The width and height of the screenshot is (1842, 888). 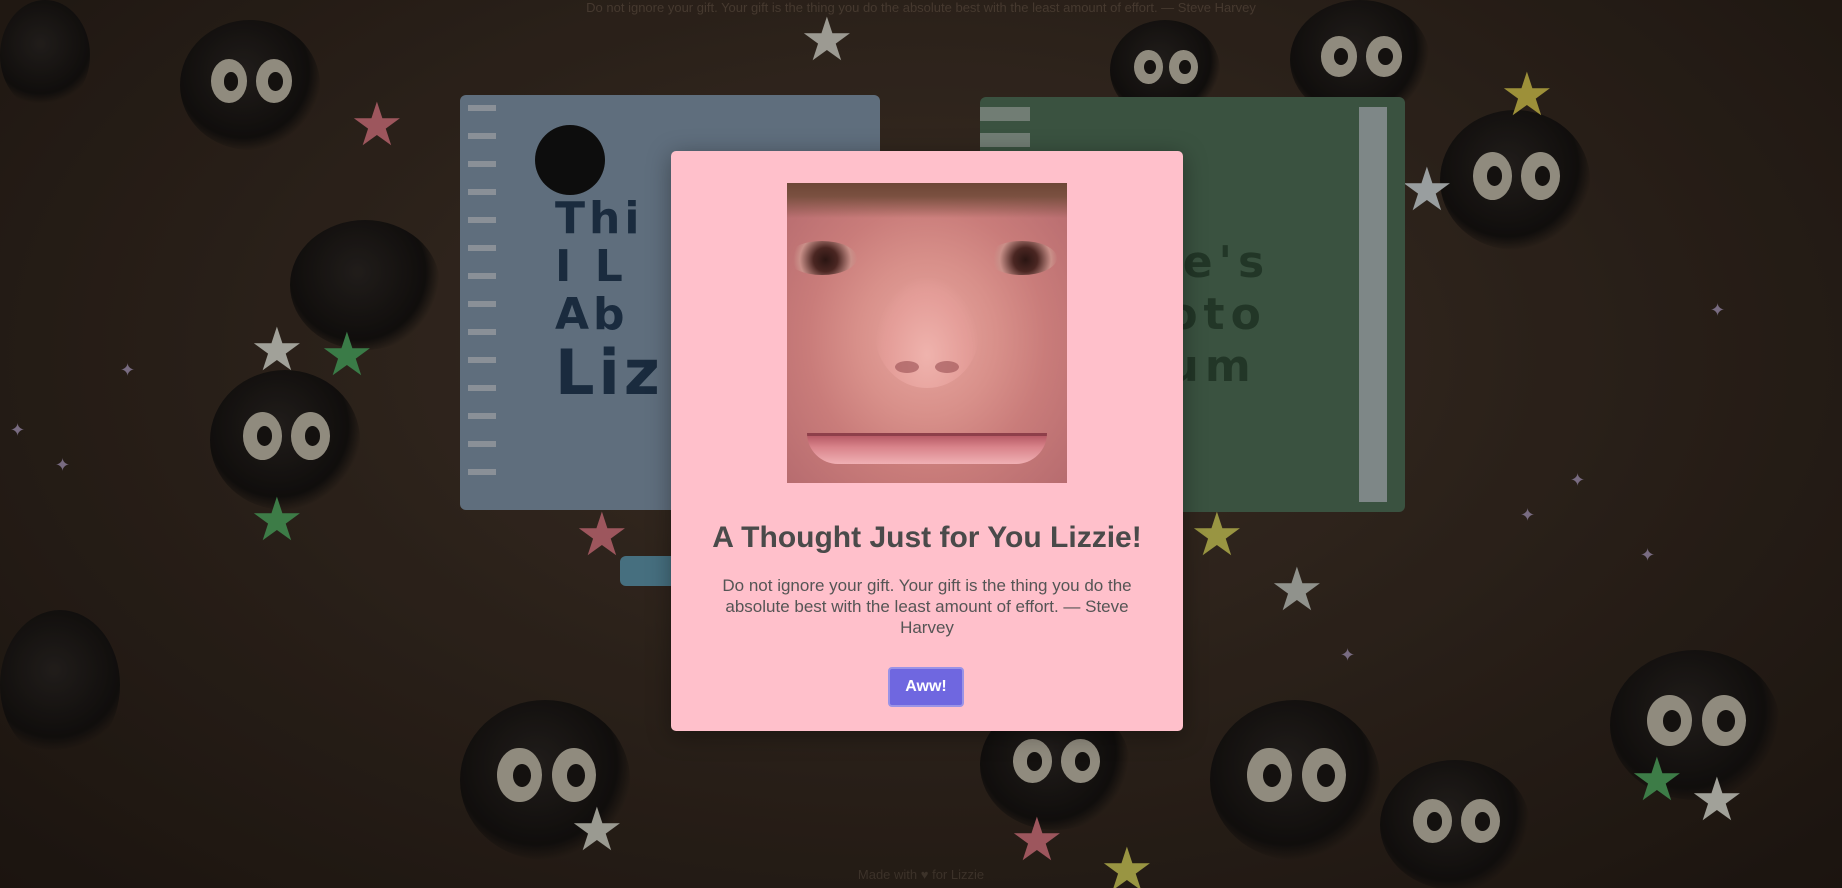 What do you see at coordinates (927, 537) in the screenshot?
I see `modal-title: A Thought Just for You Lizzie!` at bounding box center [927, 537].